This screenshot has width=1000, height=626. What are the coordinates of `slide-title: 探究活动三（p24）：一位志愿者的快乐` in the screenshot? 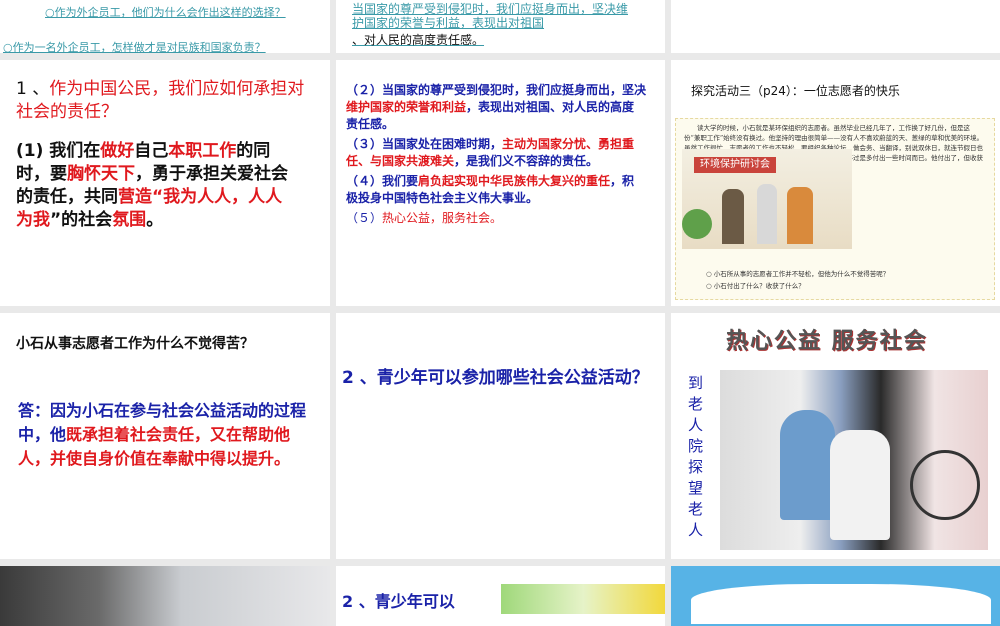 It's located at (795, 91).